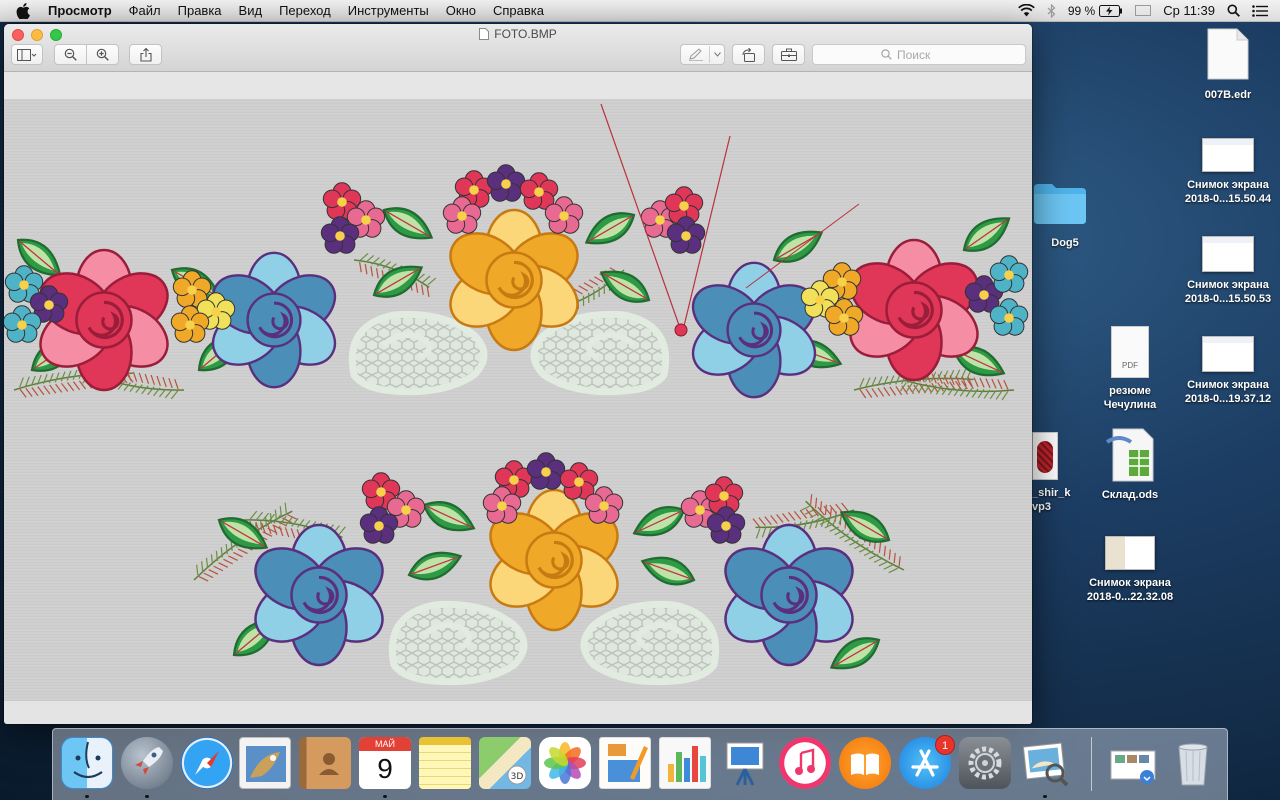 This screenshot has width=1280, height=800. What do you see at coordinates (385, 768) in the screenshot?
I see `calendar-day: 9` at bounding box center [385, 768].